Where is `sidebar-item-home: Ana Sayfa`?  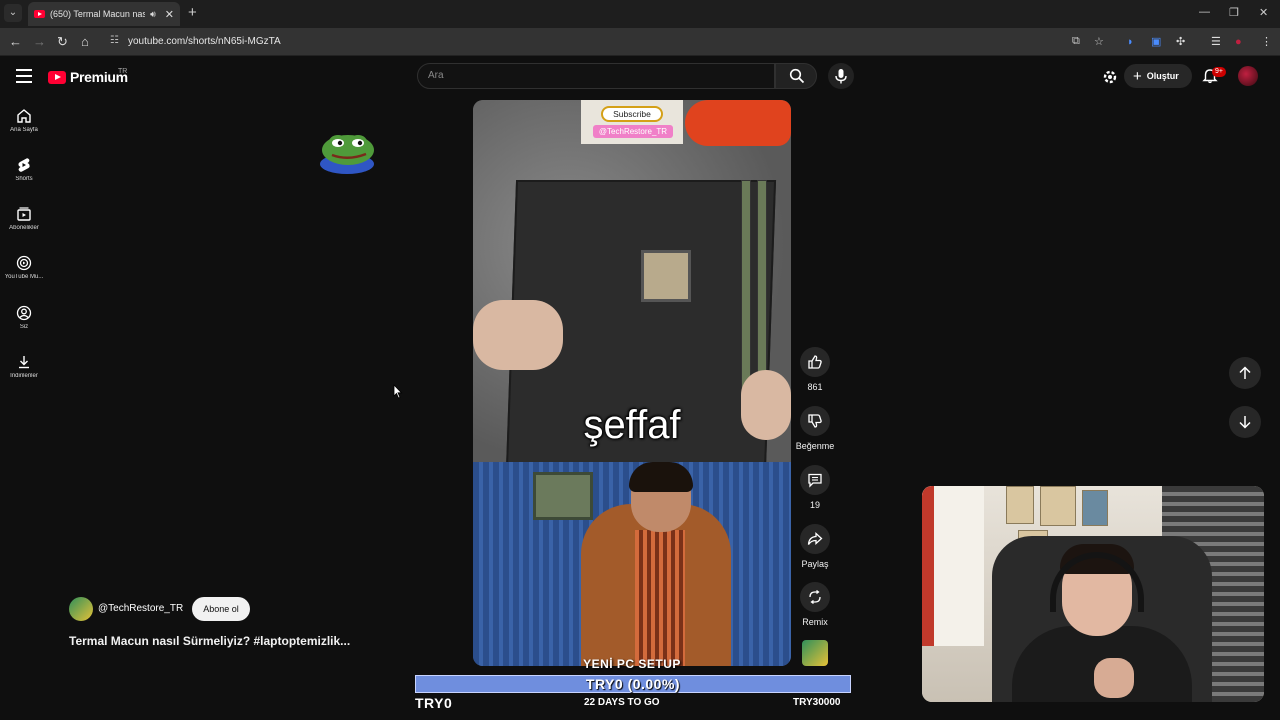
sidebar-item-home: Ana Sayfa is located at coordinates (24, 122).